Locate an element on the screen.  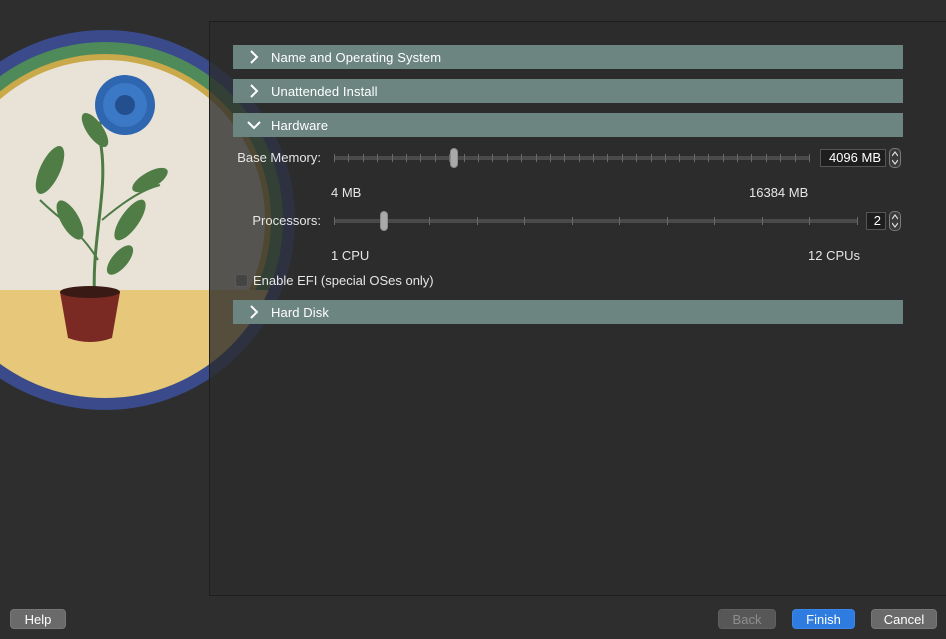
section-hardware: Hardware is located at coordinates (568, 125).